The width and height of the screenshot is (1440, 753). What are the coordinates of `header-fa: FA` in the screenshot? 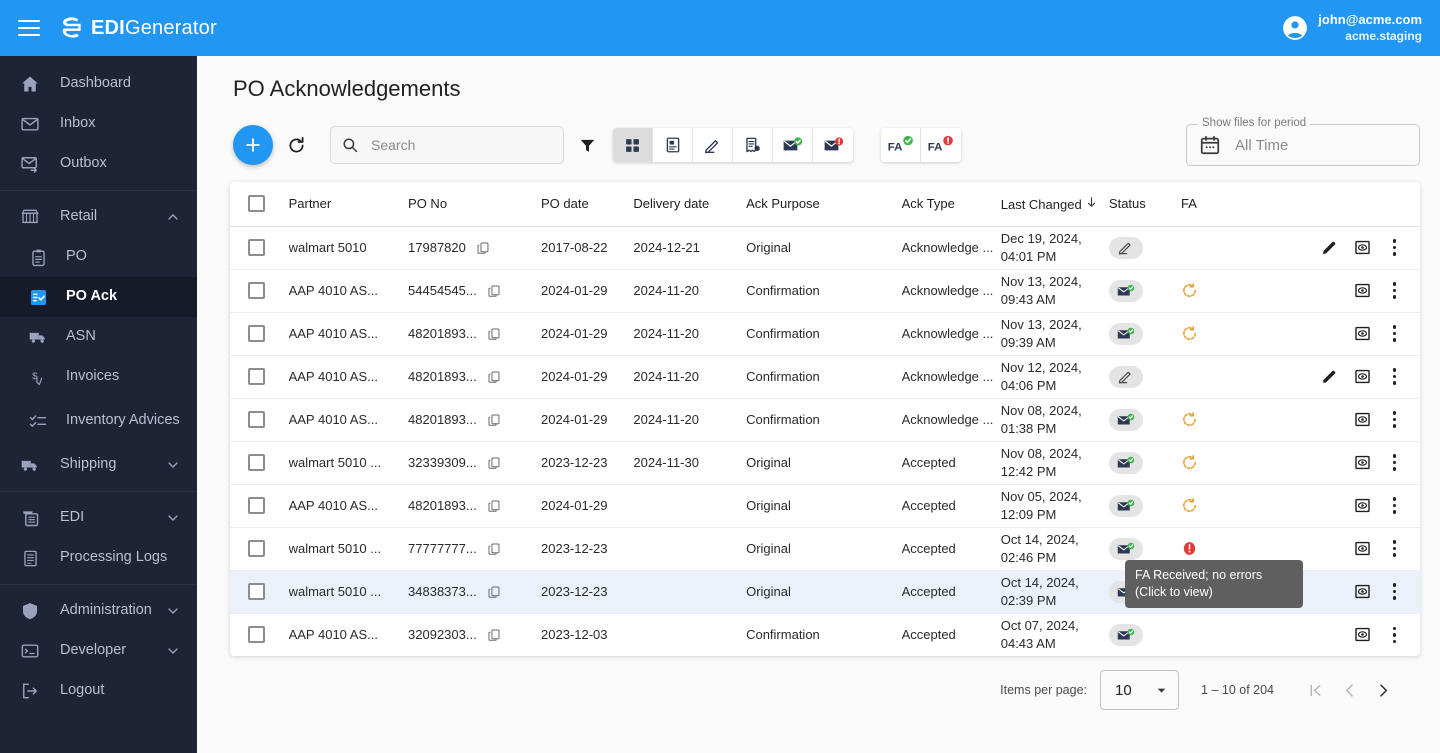 It's located at (1234, 204).